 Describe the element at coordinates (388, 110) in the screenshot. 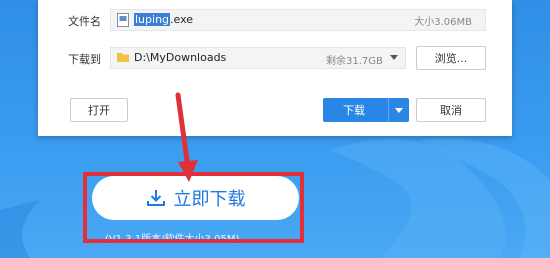

I see `split-divider` at that location.